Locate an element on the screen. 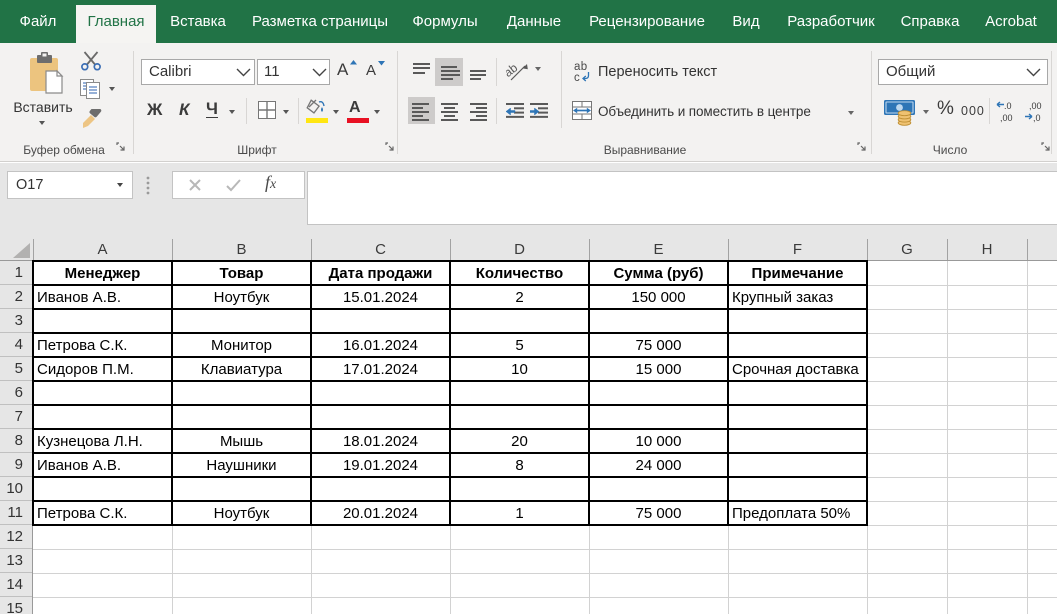  svg-text: ,0 is located at coordinates (1037, 118).